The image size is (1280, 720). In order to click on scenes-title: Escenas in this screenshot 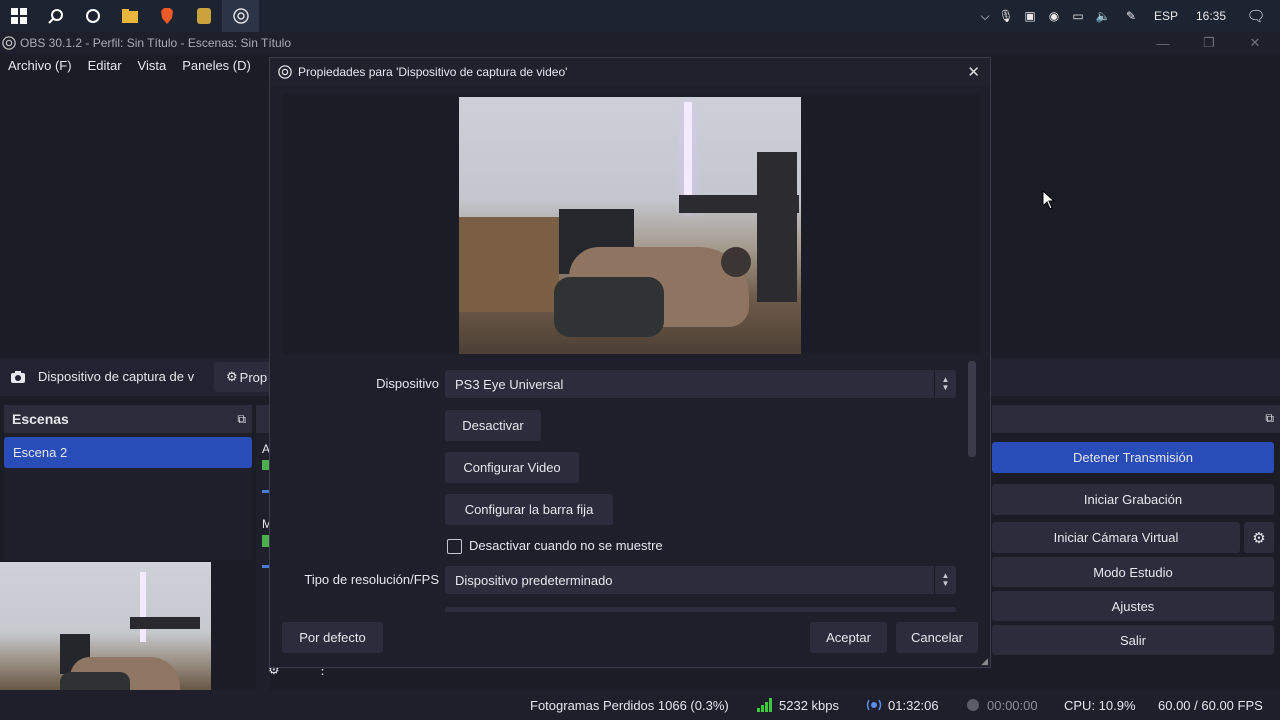, I will do `click(40, 419)`.